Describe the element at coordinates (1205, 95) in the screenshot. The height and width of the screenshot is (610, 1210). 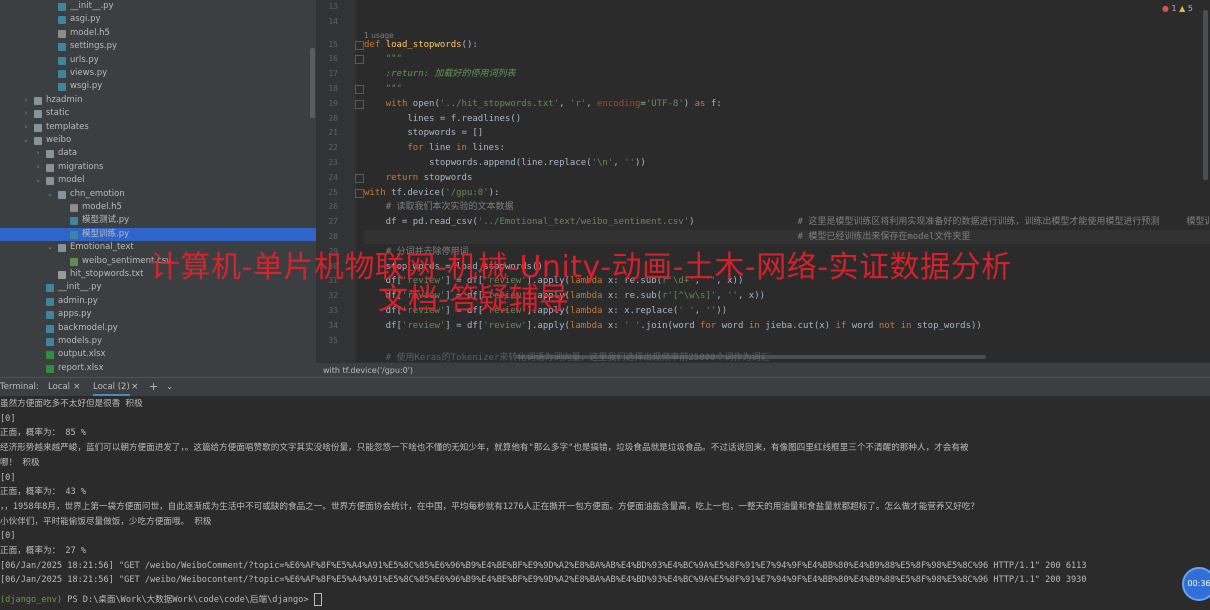
I see `editor-vertical-scrollbar` at that location.